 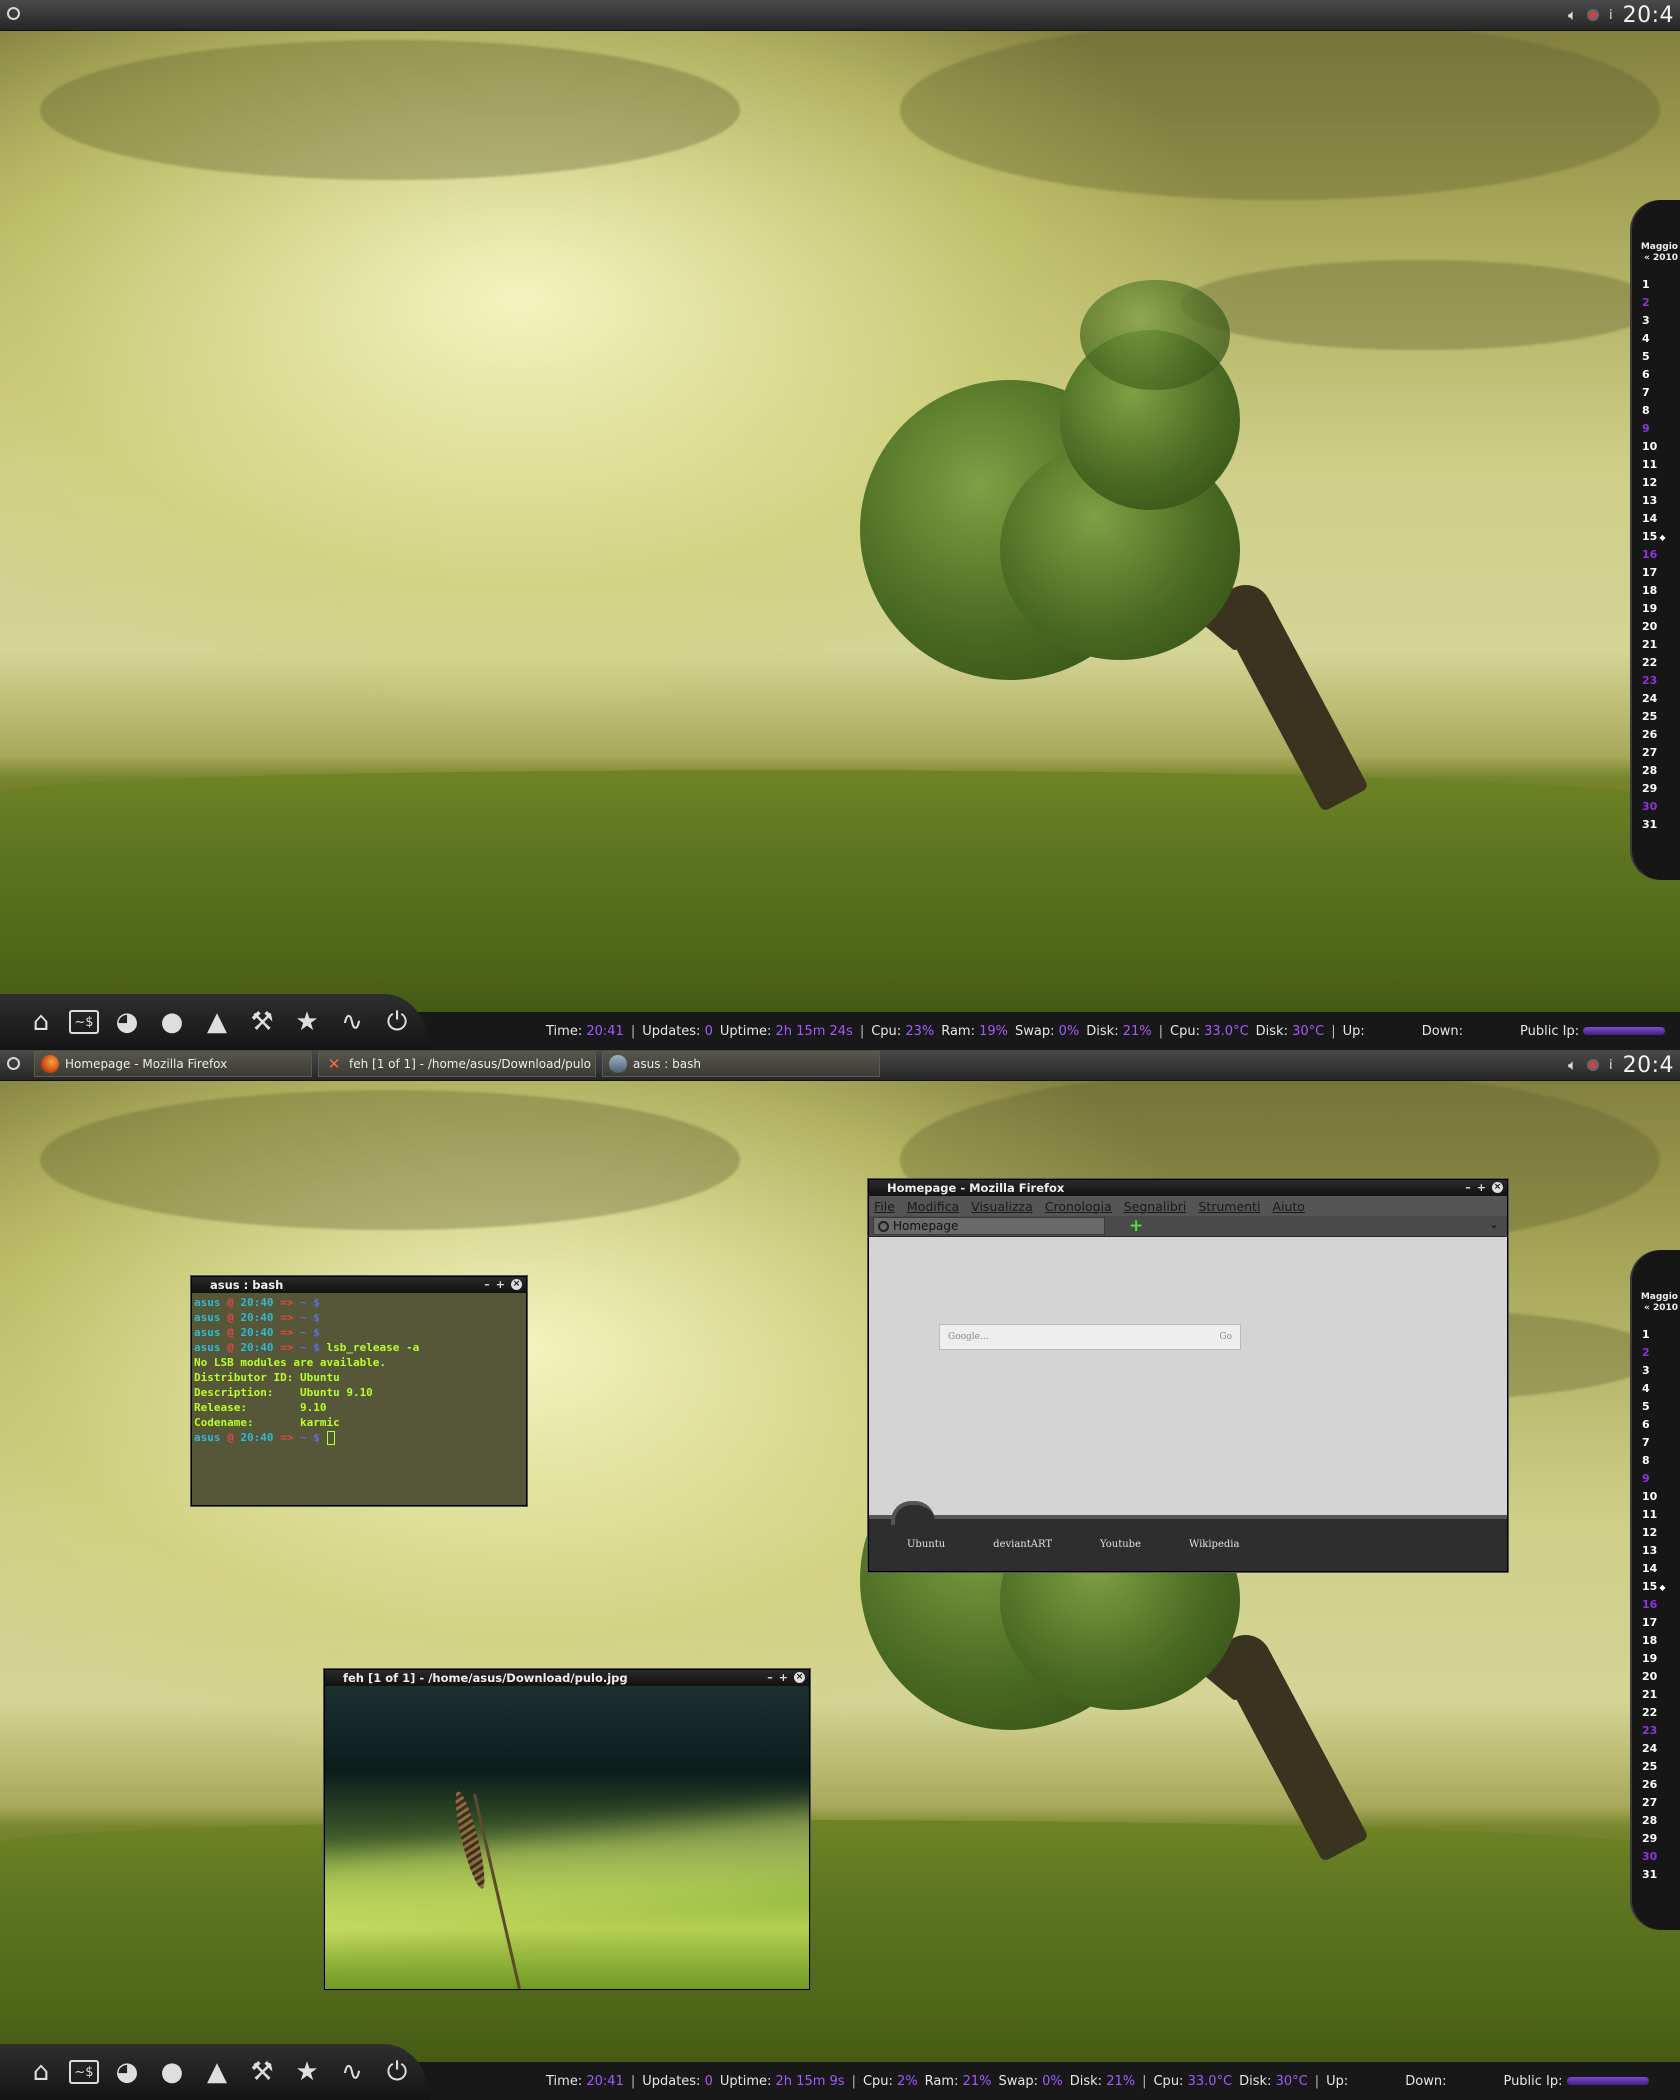 I want to click on window-titlebar: Homepage - Mozilla Firefox – + ×, so click(x=1188, y=1188).